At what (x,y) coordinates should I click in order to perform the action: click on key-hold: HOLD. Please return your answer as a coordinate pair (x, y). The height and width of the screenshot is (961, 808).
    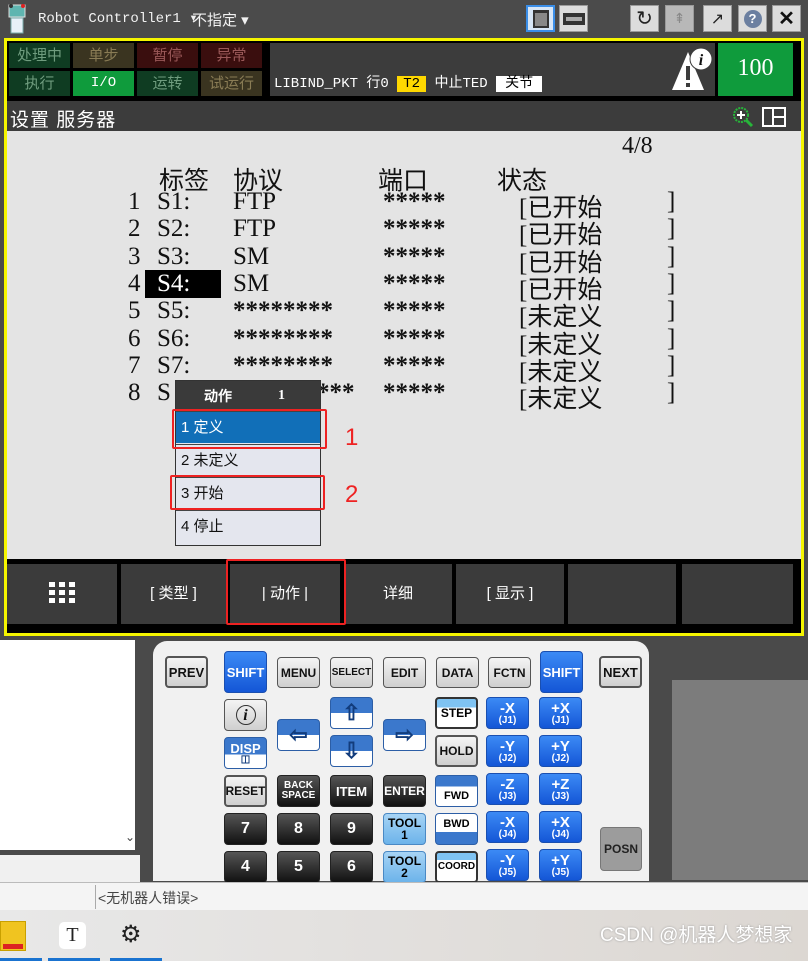
    Looking at the image, I should click on (456, 751).